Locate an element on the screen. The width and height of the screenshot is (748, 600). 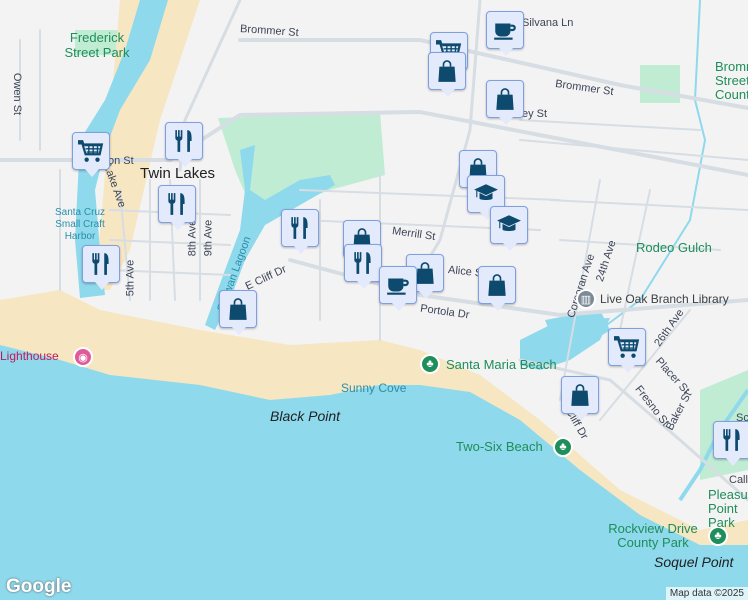
street-label: Owen St is located at coordinates (17, 94).